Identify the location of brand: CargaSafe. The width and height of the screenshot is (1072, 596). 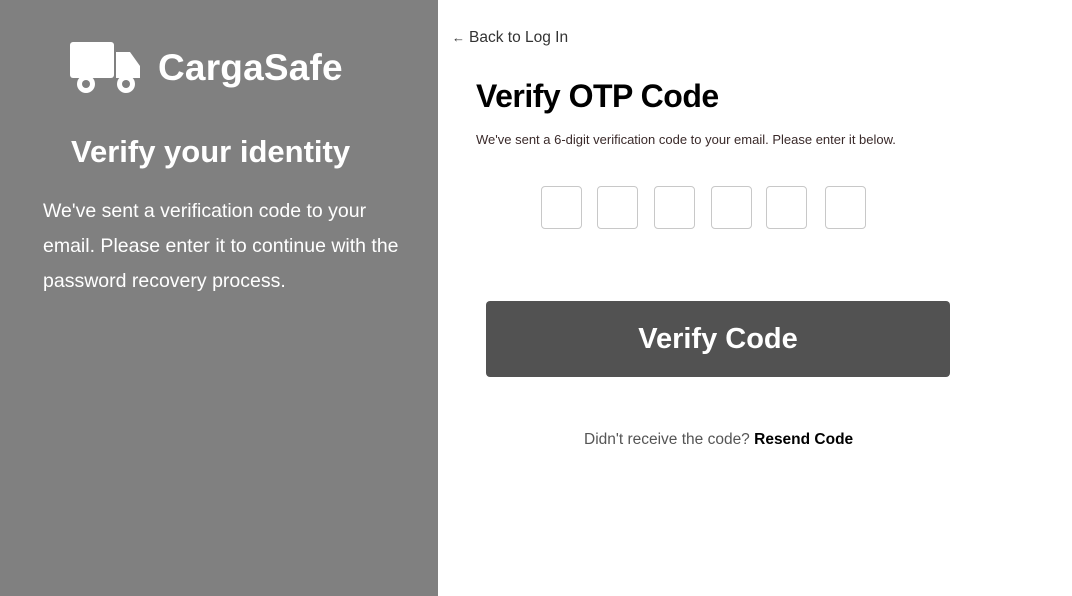
(206, 68).